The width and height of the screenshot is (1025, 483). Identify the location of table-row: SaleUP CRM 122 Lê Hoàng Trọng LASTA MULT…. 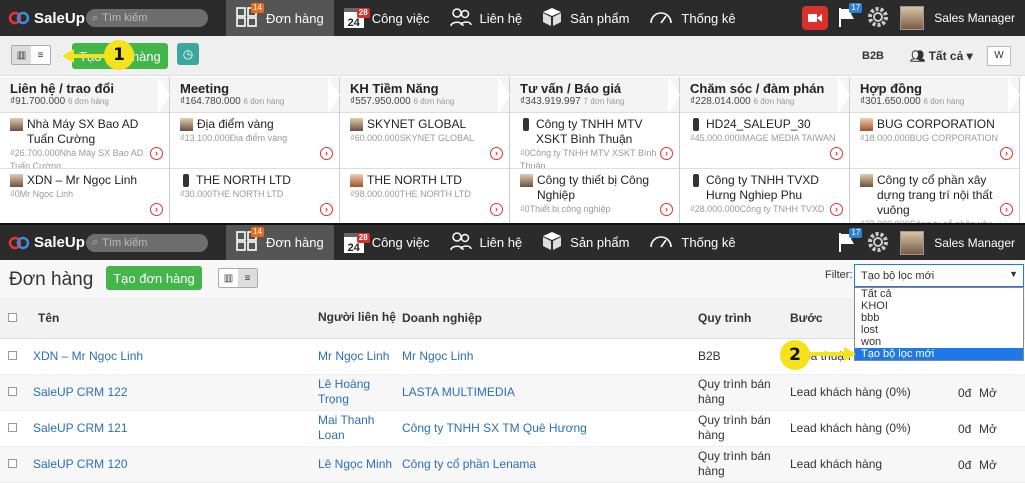
(512, 392).